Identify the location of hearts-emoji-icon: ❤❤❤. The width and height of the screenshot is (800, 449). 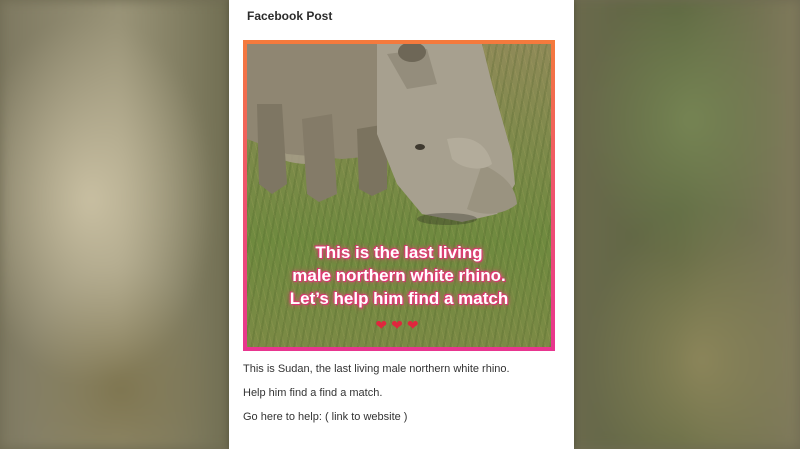
(399, 325).